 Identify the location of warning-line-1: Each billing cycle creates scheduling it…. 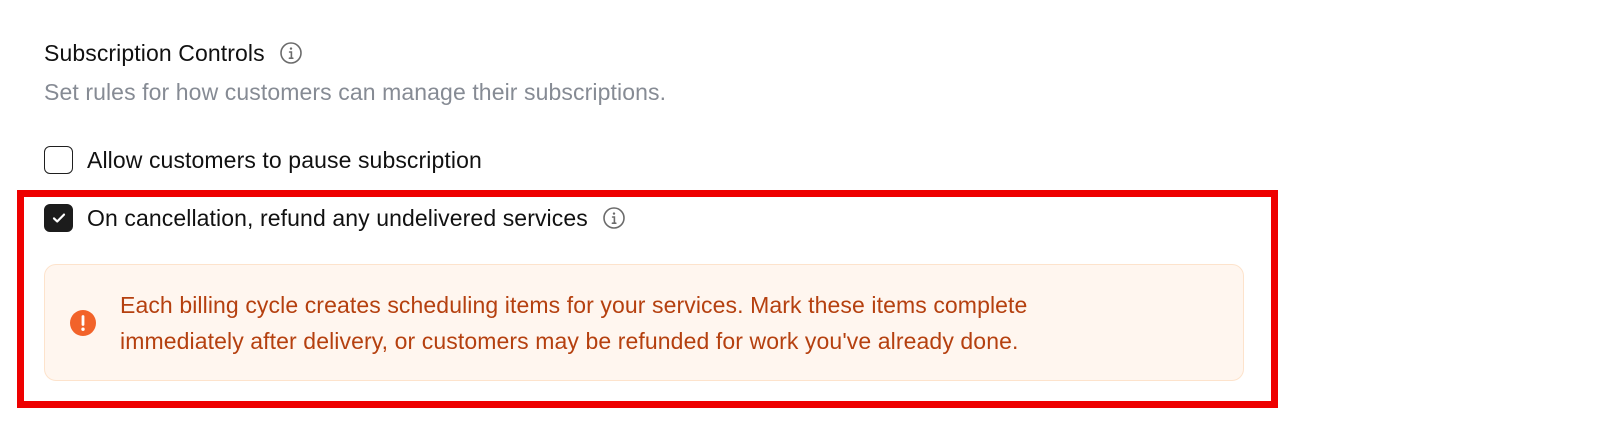
(574, 304).